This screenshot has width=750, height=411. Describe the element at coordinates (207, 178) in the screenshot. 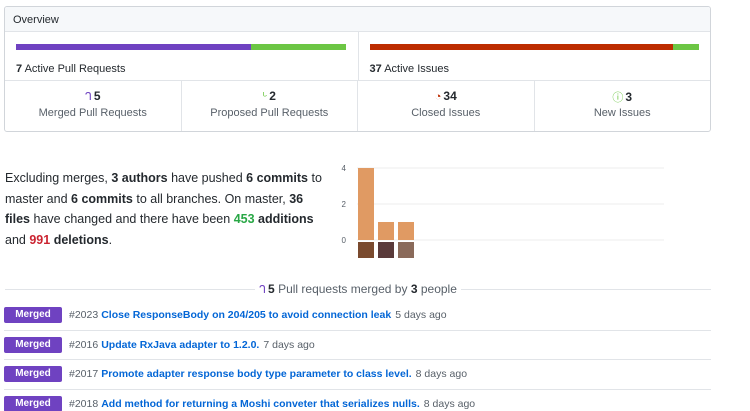

I see `summary-text: have pushed` at that location.